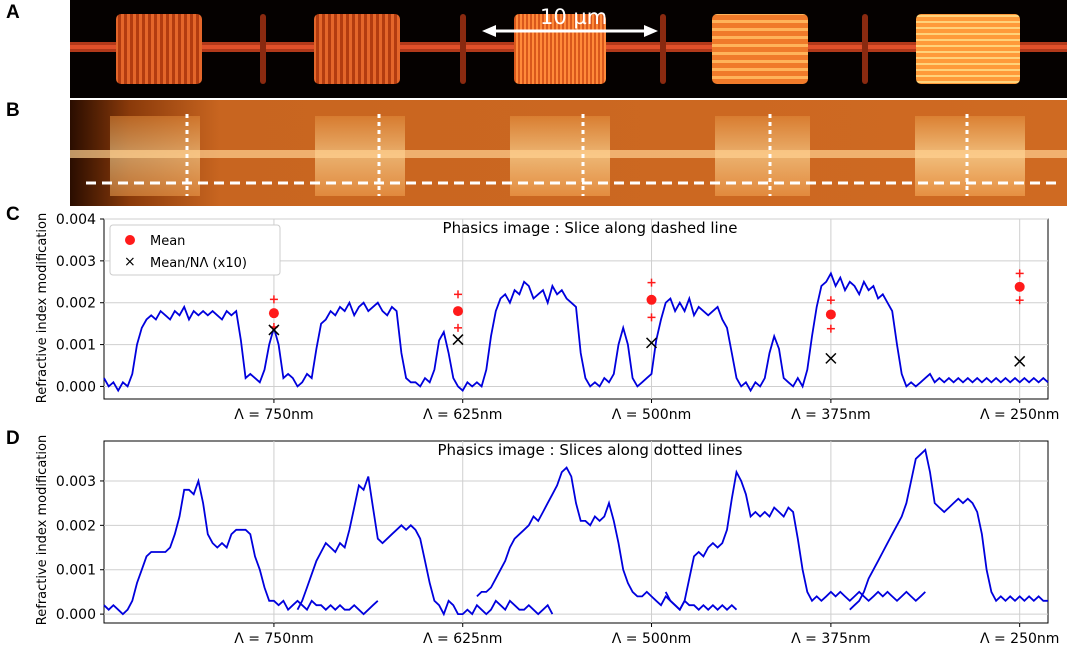  Describe the element at coordinates (76, 304) in the screenshot. I see `chart-c-ytick-label: 0.002` at that location.